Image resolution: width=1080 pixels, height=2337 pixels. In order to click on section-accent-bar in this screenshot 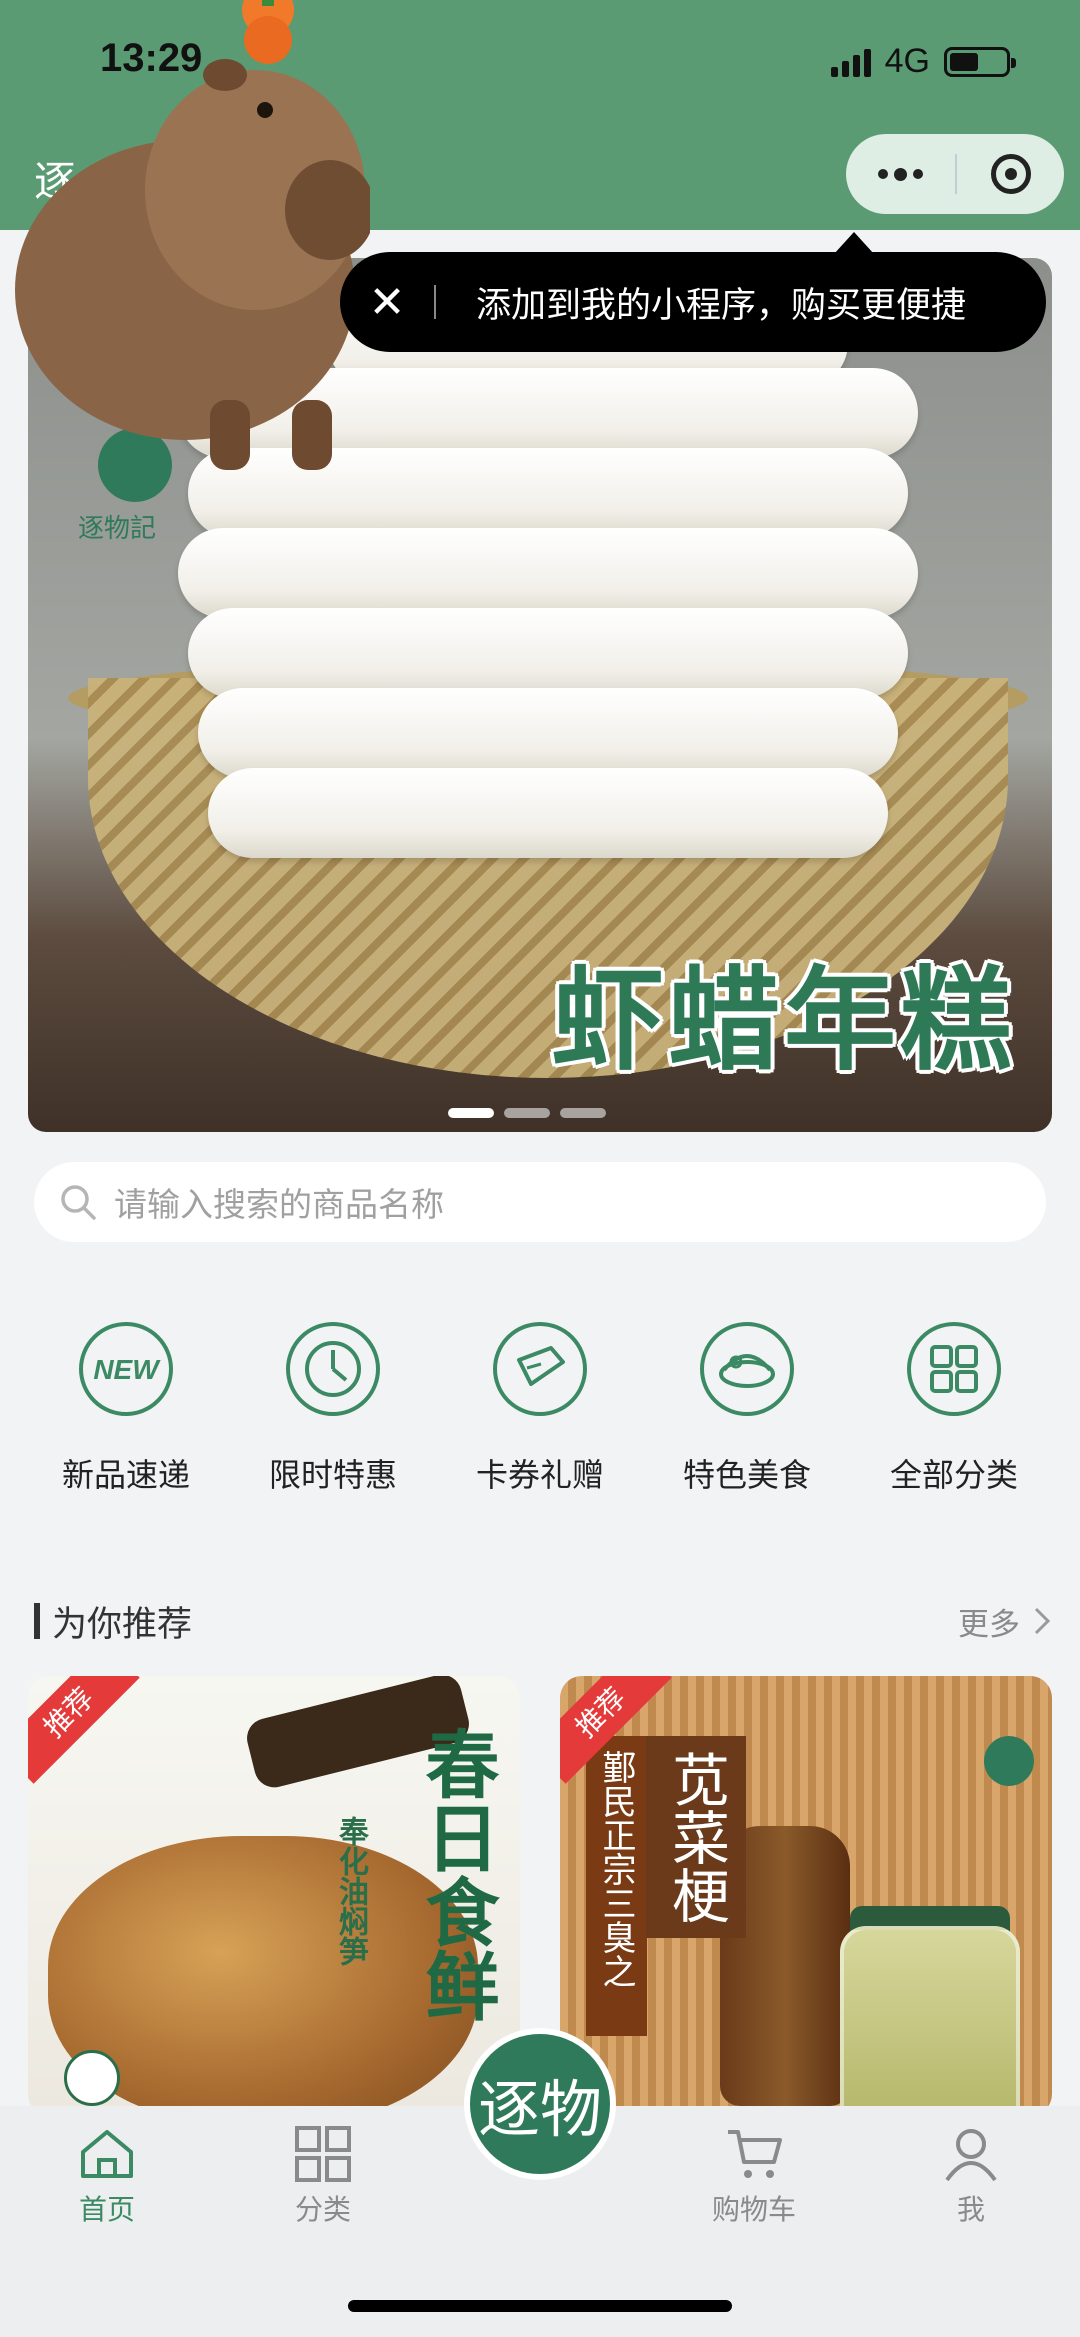, I will do `click(37, 1621)`.